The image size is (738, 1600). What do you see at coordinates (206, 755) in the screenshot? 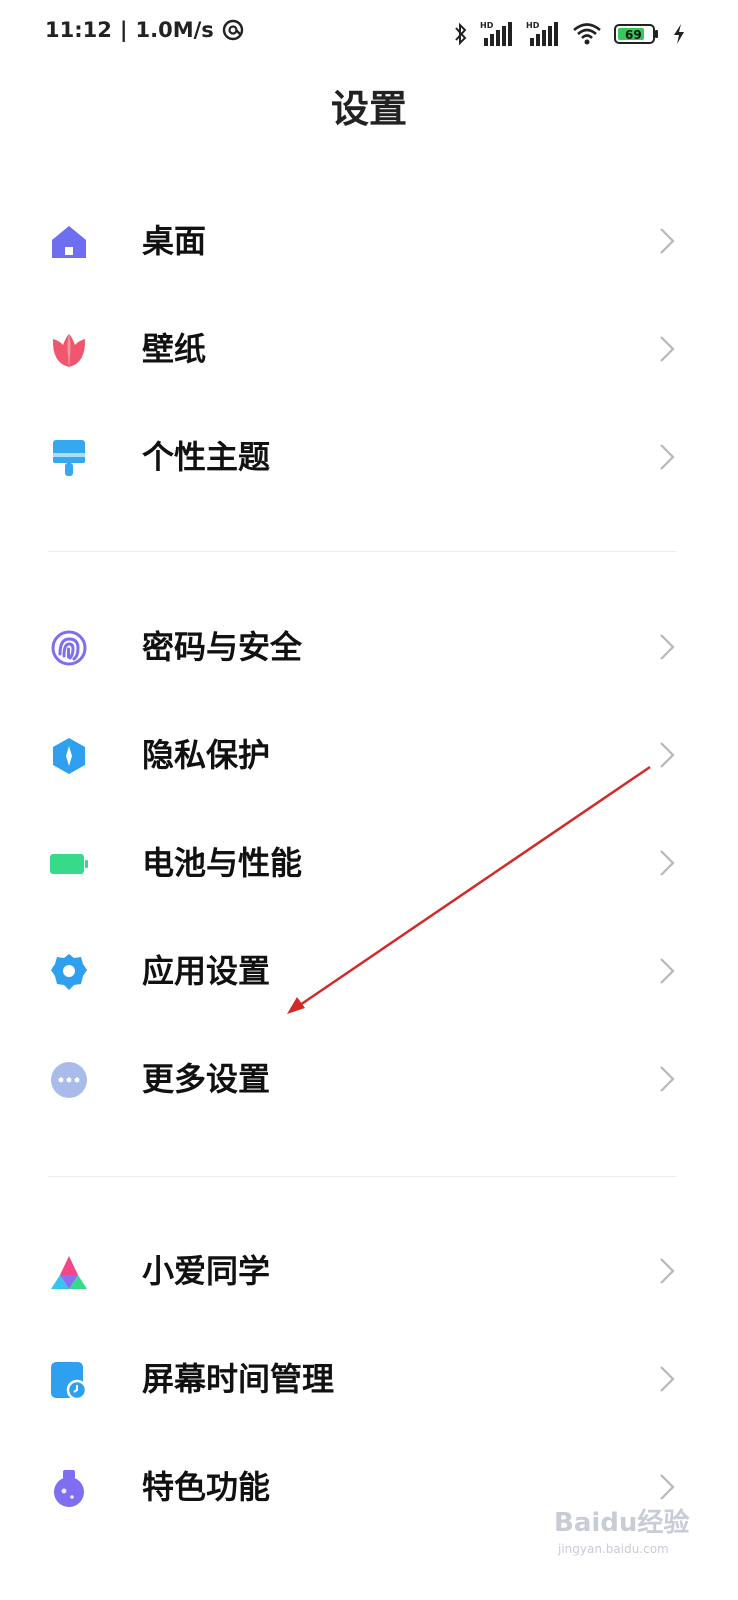
I see `settings-row-label: 隐私保护` at bounding box center [206, 755].